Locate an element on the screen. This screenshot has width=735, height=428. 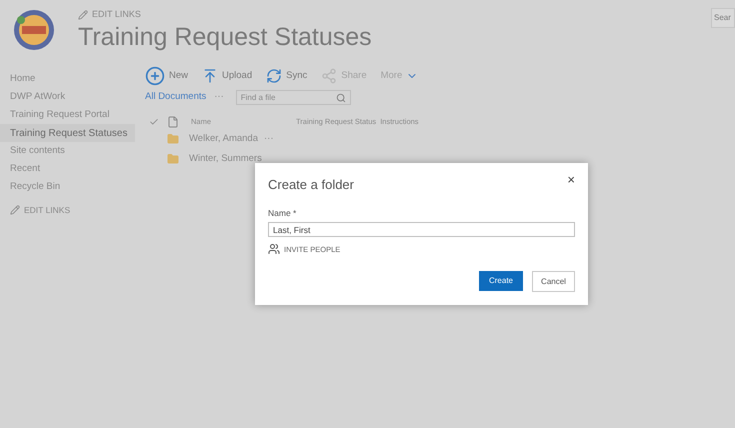
sidebar-item: Site contents is located at coordinates (67, 151).